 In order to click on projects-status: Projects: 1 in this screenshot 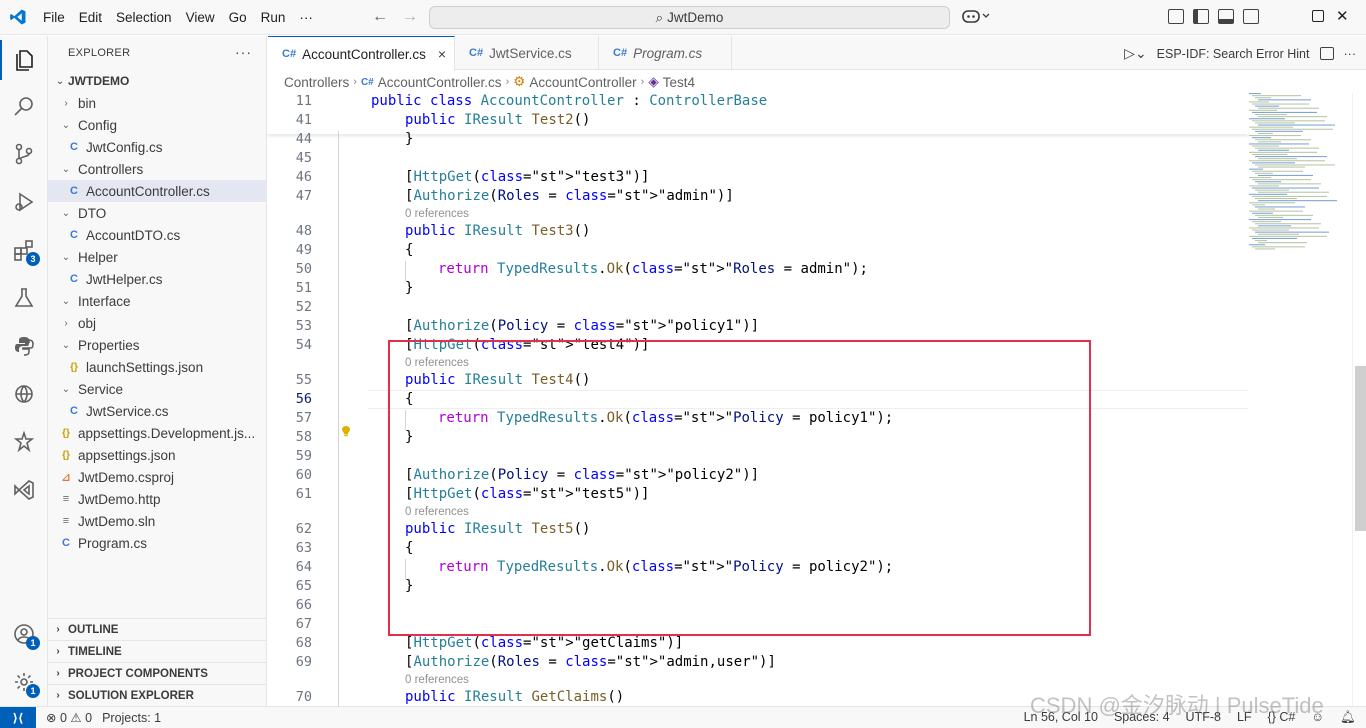, I will do `click(131, 718)`.